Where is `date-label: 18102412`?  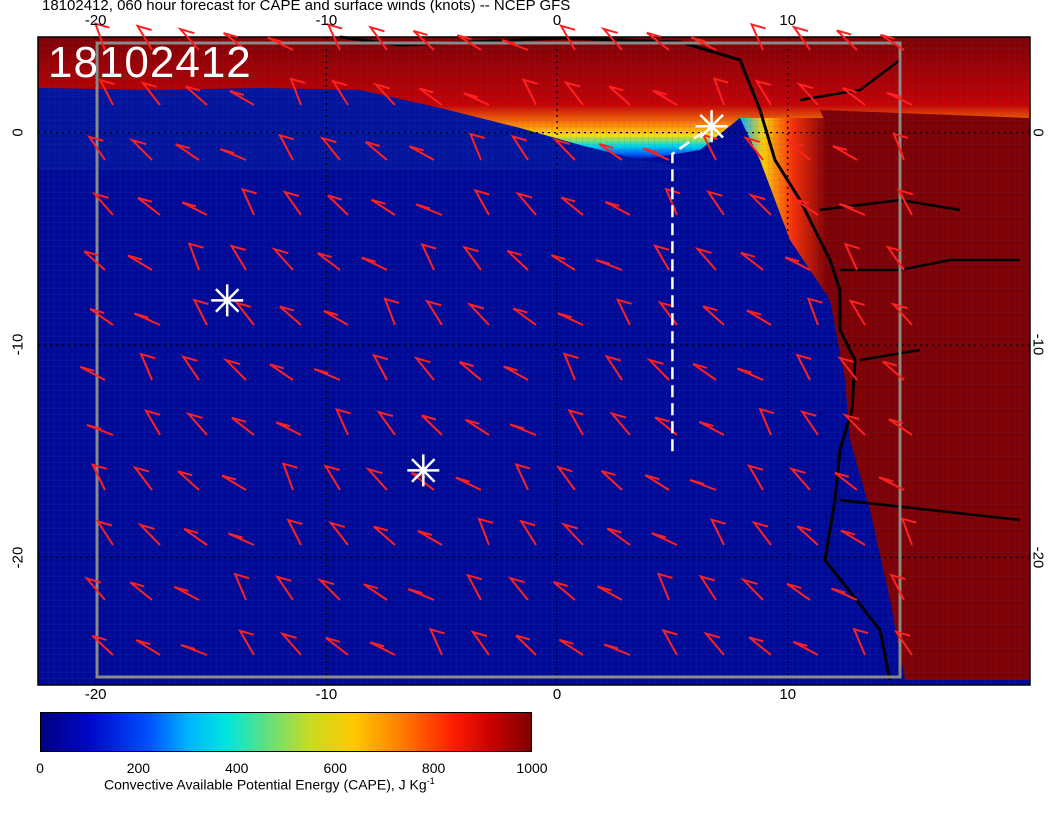 date-label: 18102412 is located at coordinates (150, 62).